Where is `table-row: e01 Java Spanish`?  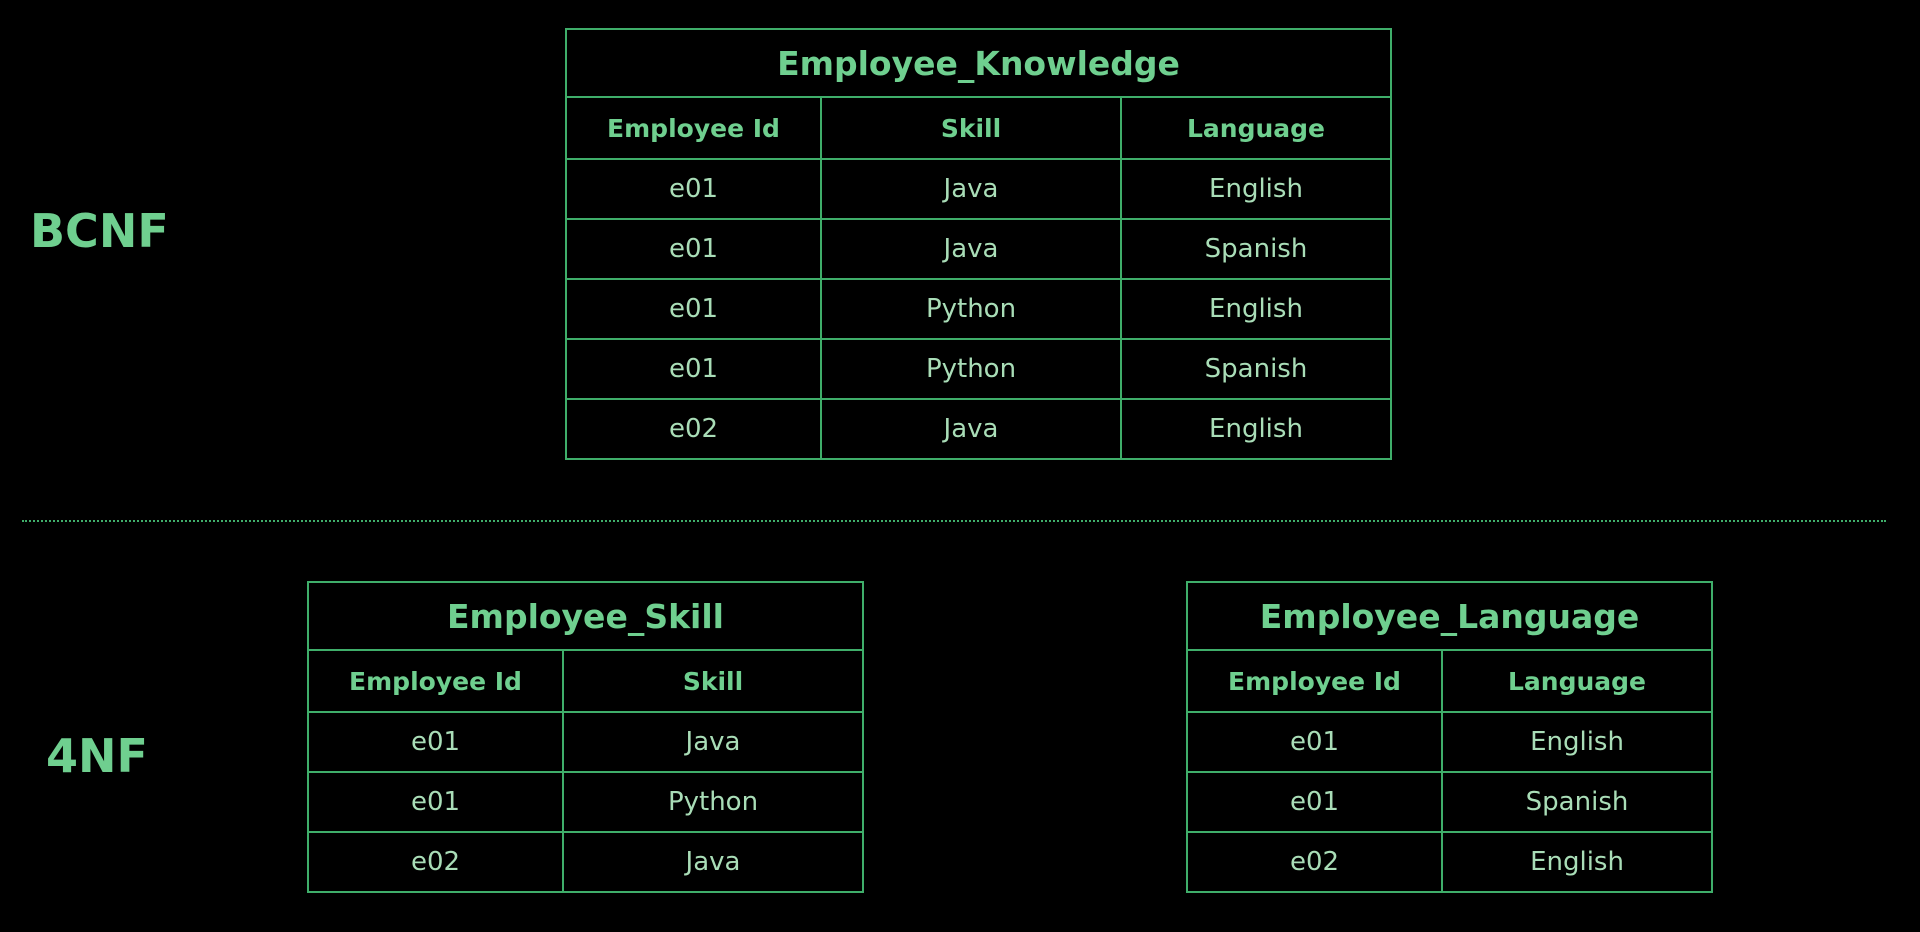
table-row: e01 Java Spanish is located at coordinates (978, 249).